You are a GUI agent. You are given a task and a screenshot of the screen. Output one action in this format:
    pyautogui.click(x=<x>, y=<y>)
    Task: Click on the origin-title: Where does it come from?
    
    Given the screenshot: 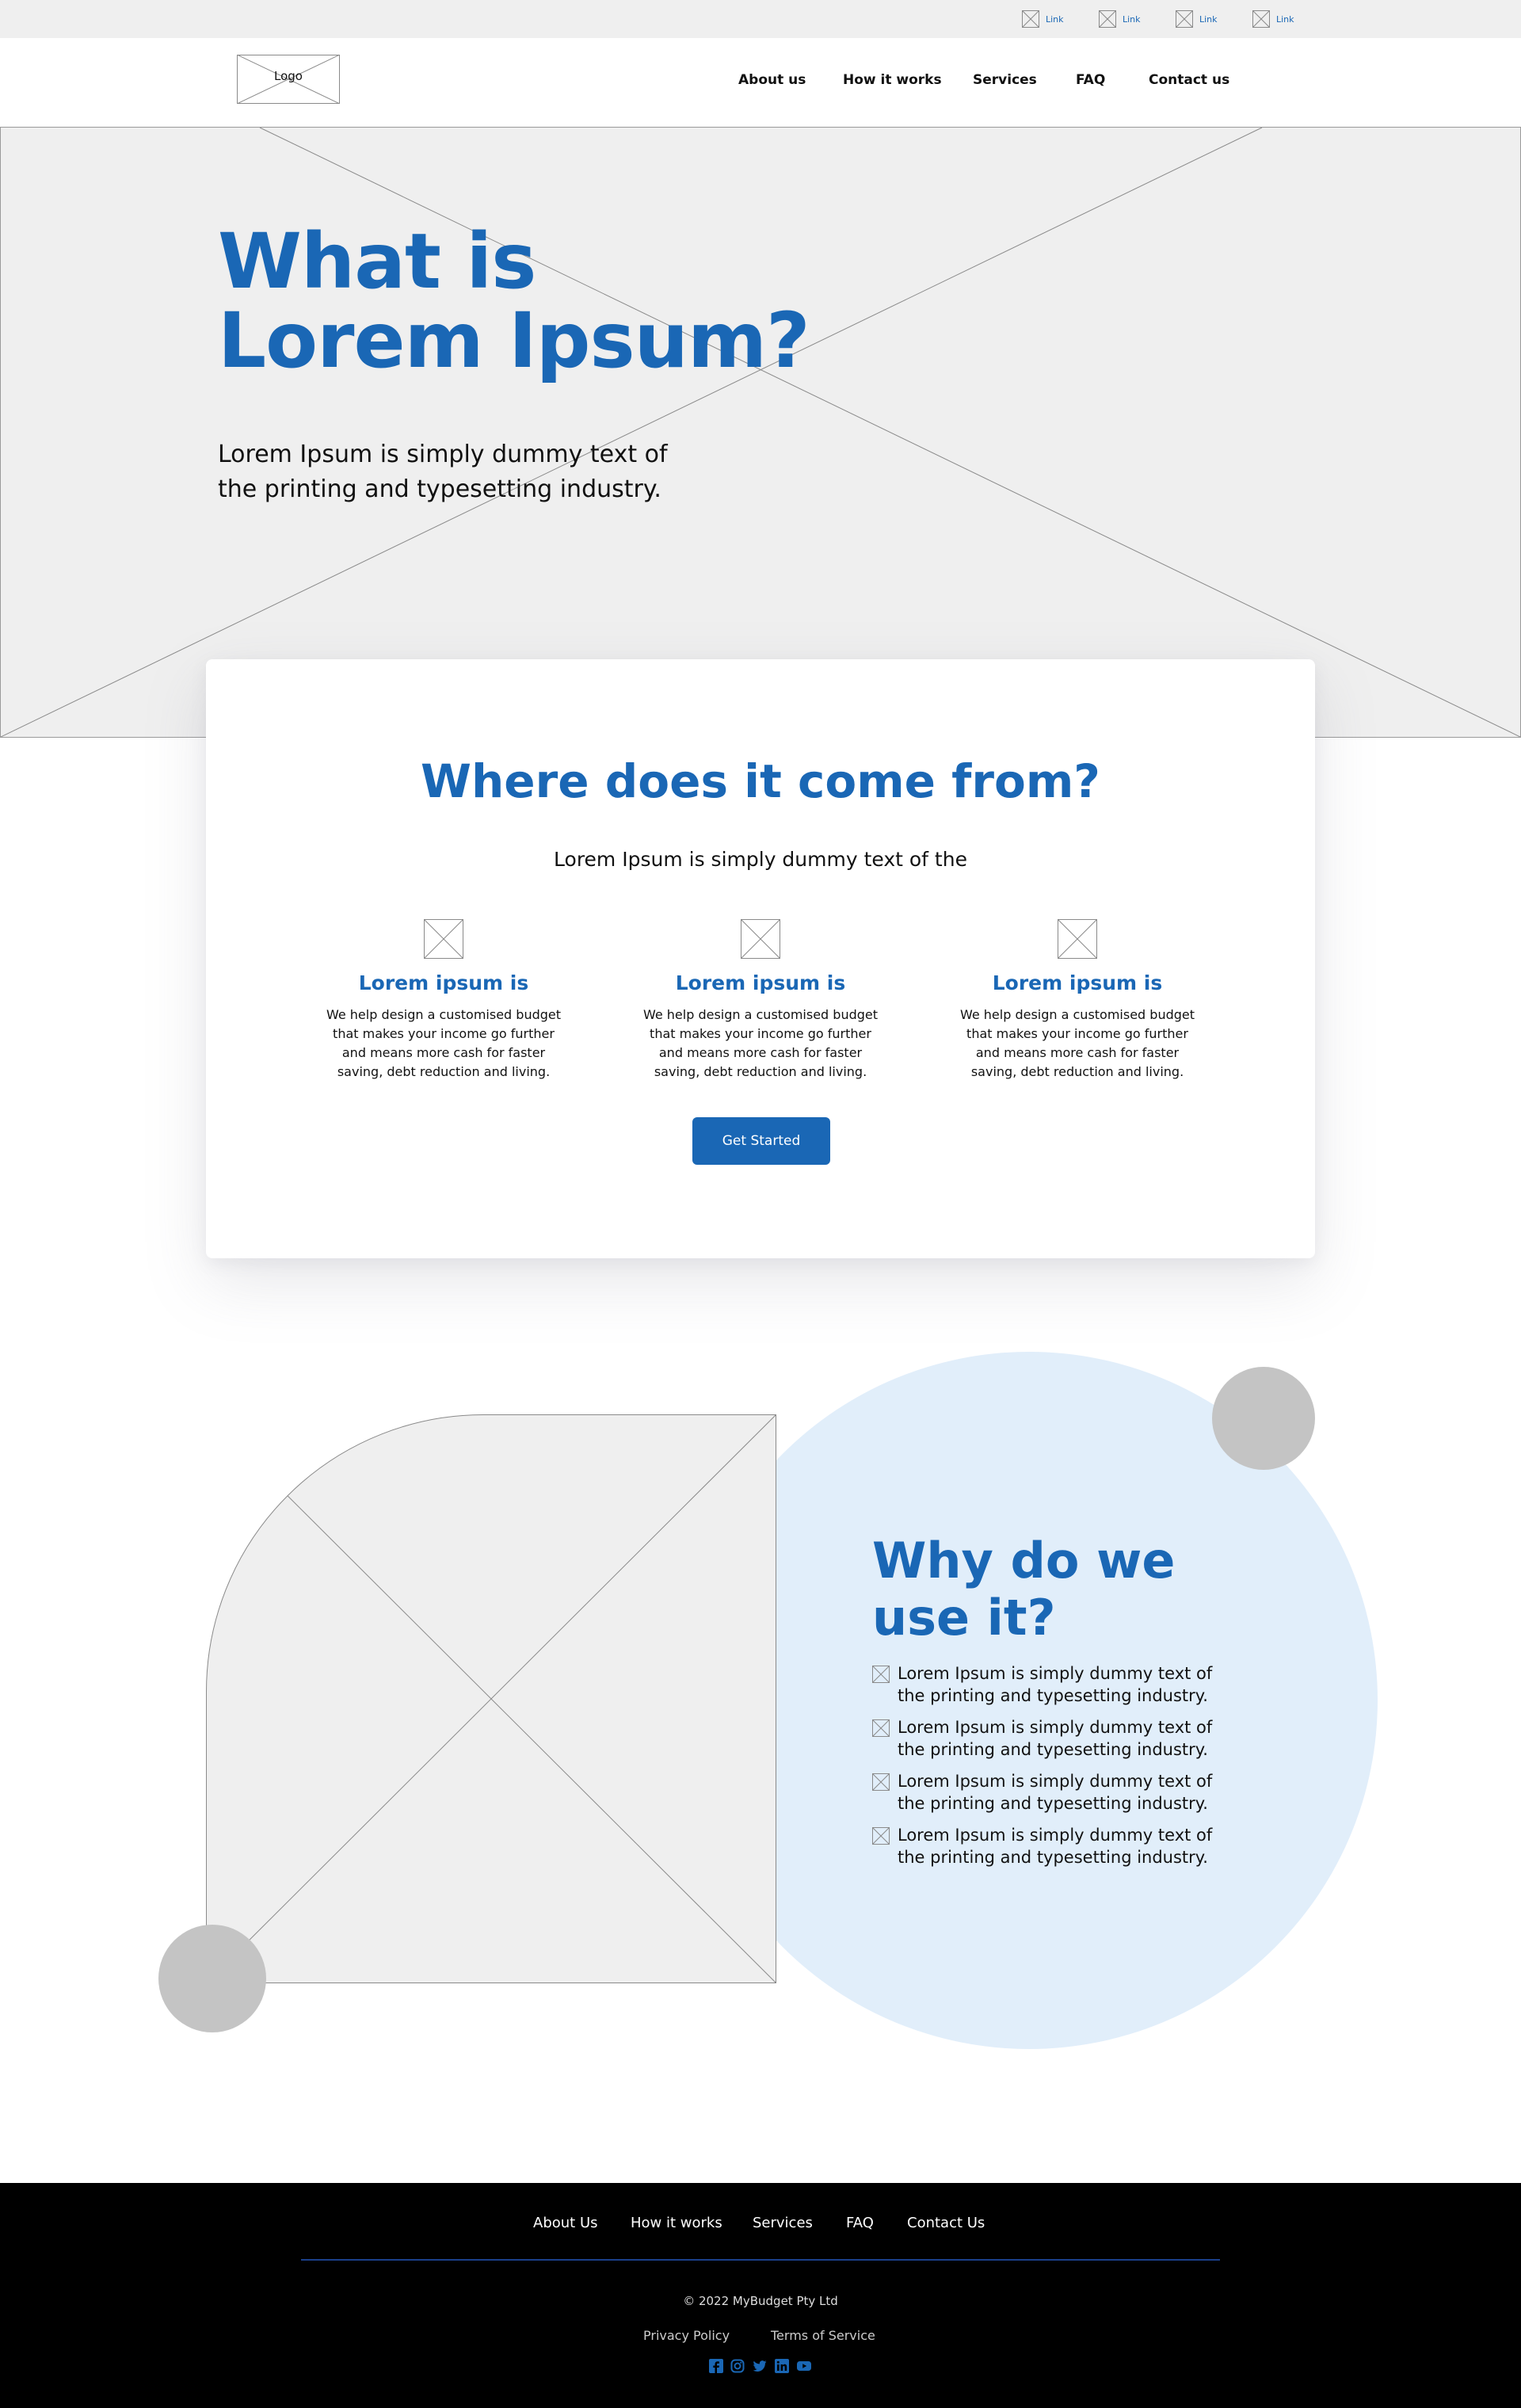 What is the action you would take?
    pyautogui.click(x=760, y=781)
    